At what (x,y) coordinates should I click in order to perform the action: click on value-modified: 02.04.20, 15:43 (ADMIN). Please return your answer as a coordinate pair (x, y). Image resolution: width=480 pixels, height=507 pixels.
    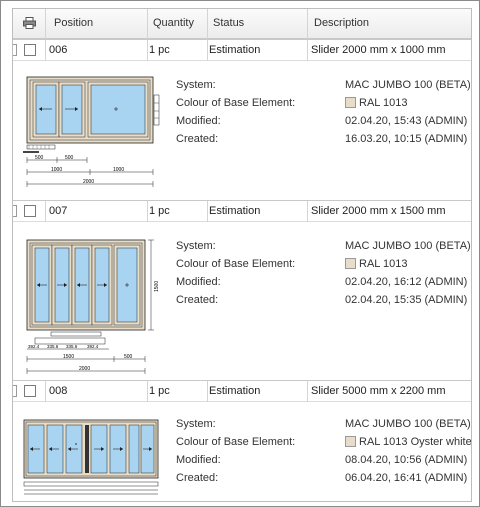
    Looking at the image, I should click on (406, 121).